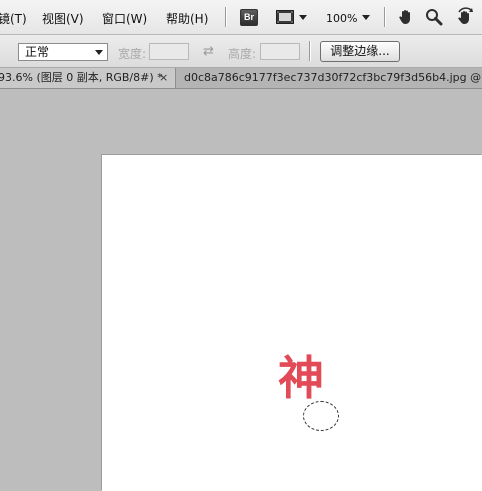  What do you see at coordinates (208, 51) in the screenshot?
I see `swap-icon: ⇄` at bounding box center [208, 51].